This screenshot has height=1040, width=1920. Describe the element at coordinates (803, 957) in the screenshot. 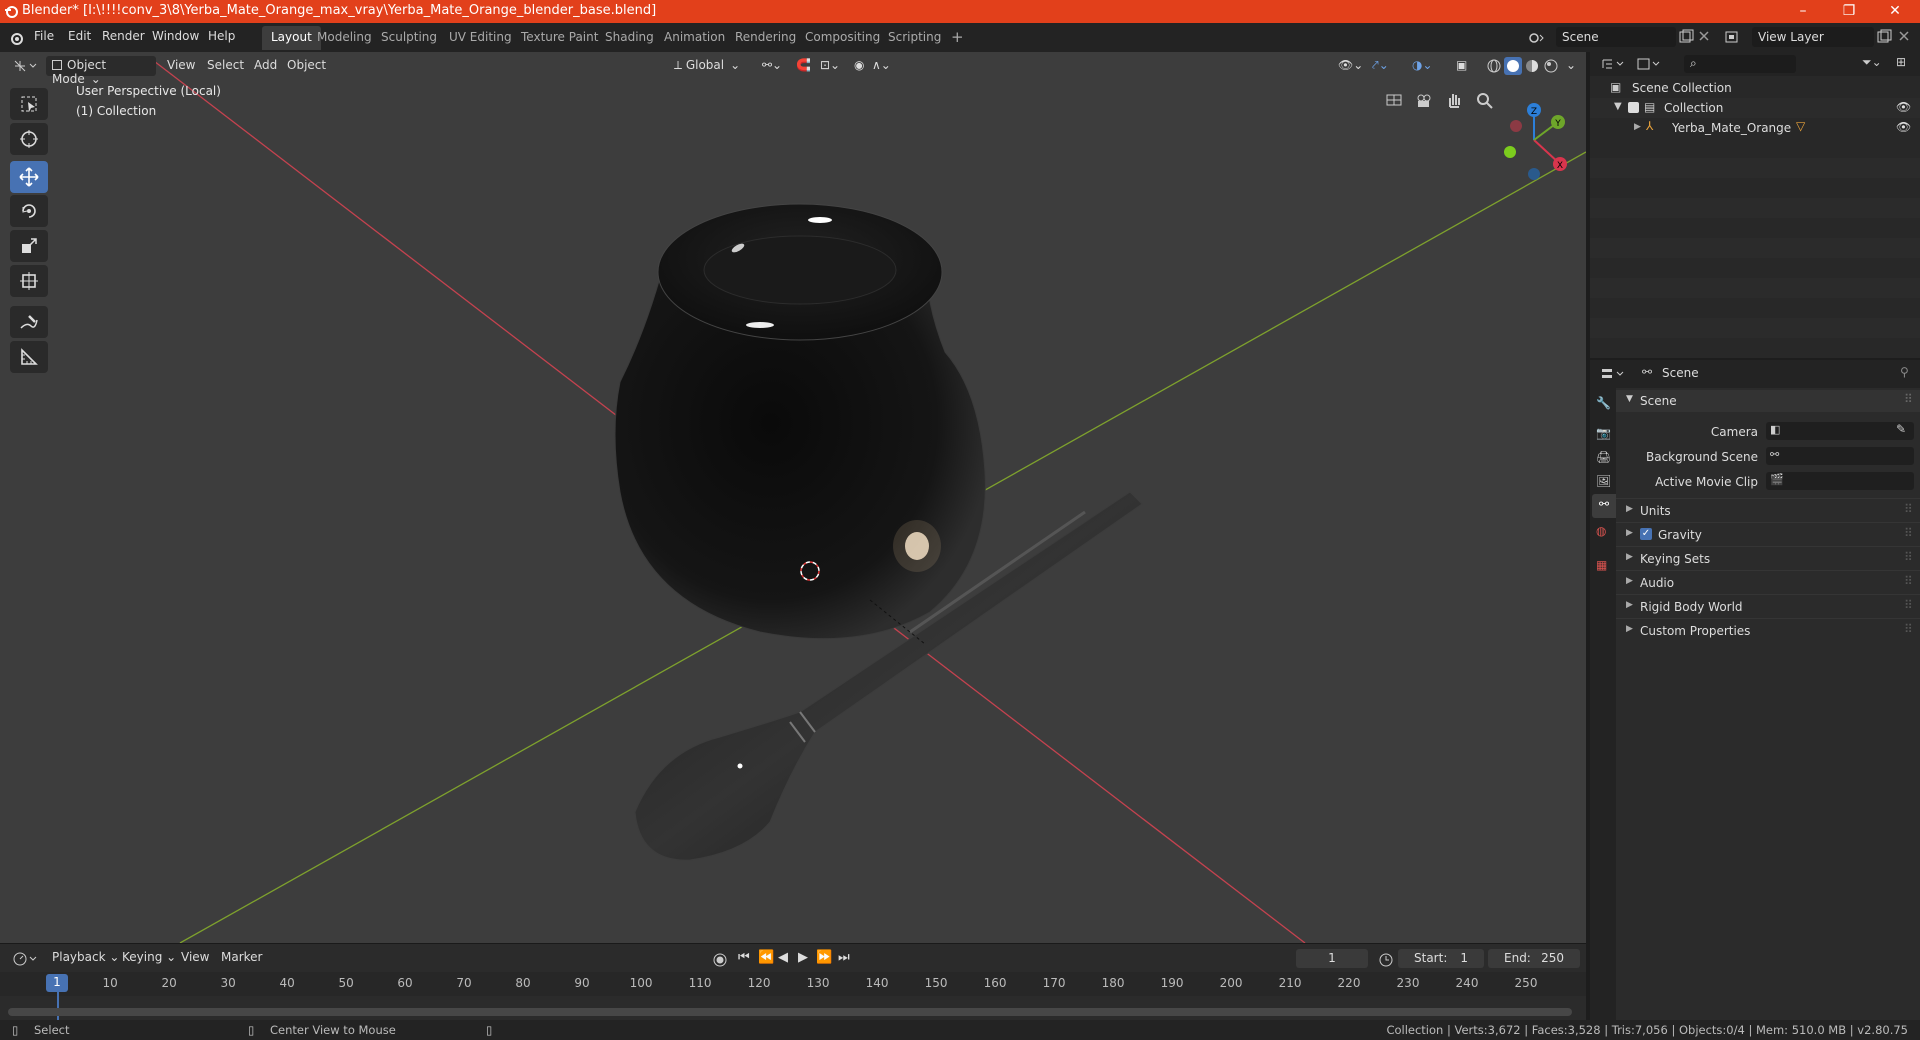

I see `play-icon: ▶` at that location.